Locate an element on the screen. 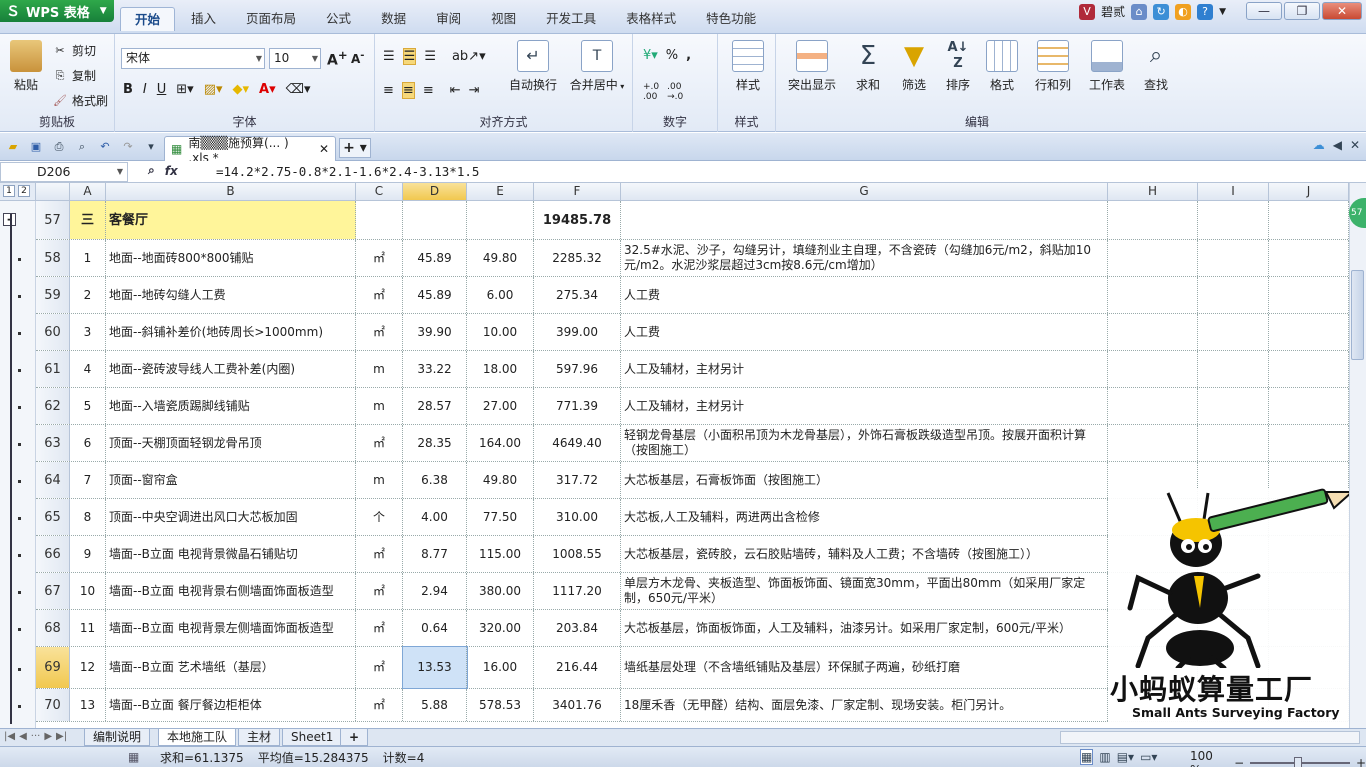 This screenshot has height=767, width=1366. cell-d: 33.22 is located at coordinates (435, 369).